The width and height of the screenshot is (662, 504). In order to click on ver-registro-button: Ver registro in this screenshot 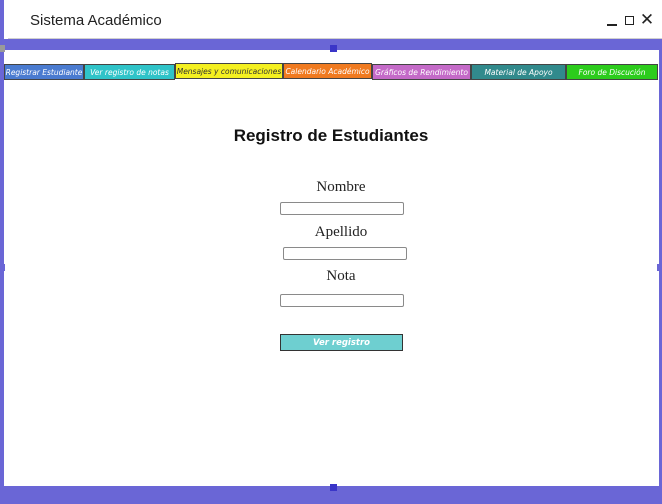, I will do `click(341, 342)`.